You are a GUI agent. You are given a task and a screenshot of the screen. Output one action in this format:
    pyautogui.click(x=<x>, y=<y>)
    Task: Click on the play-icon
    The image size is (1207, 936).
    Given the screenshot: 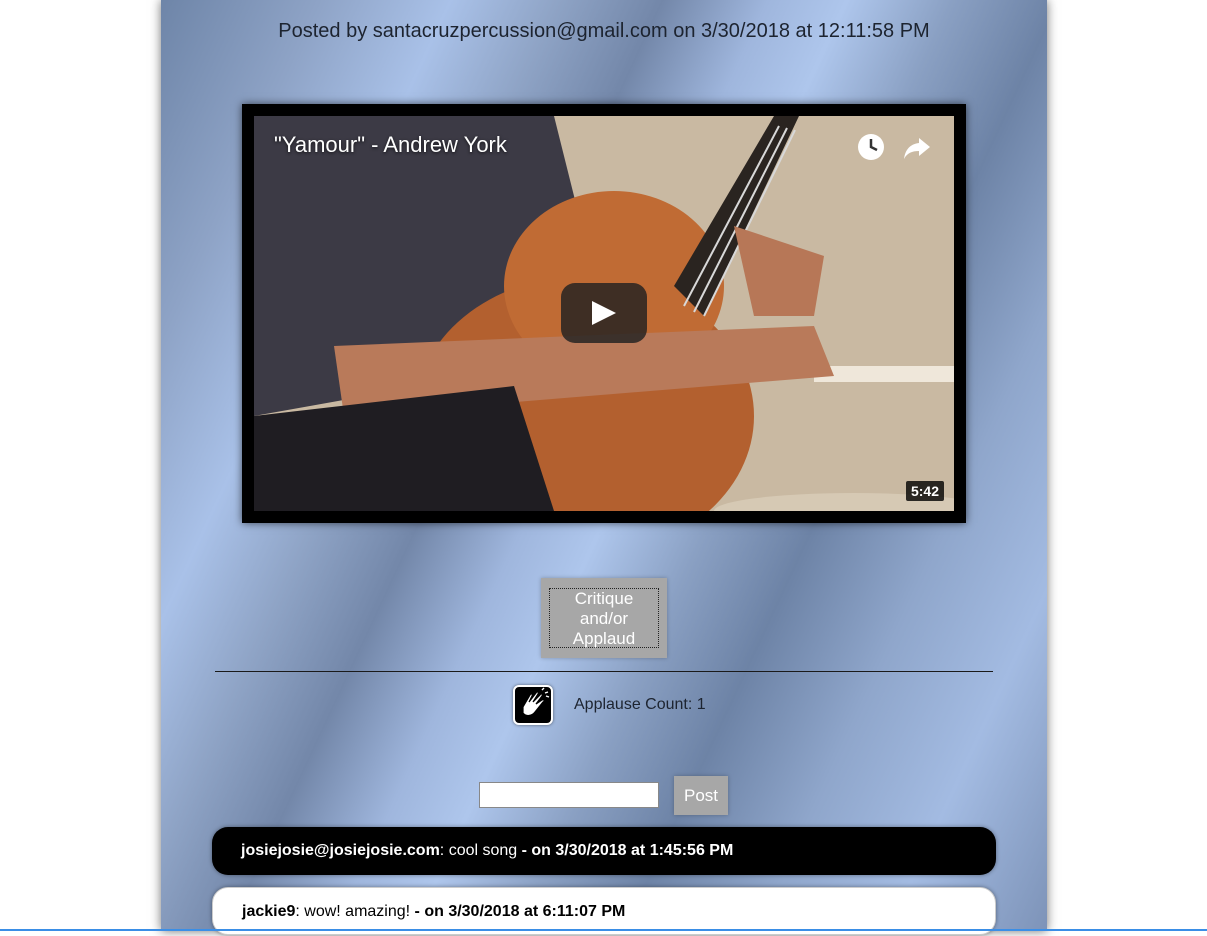 What is the action you would take?
    pyautogui.click(x=604, y=313)
    